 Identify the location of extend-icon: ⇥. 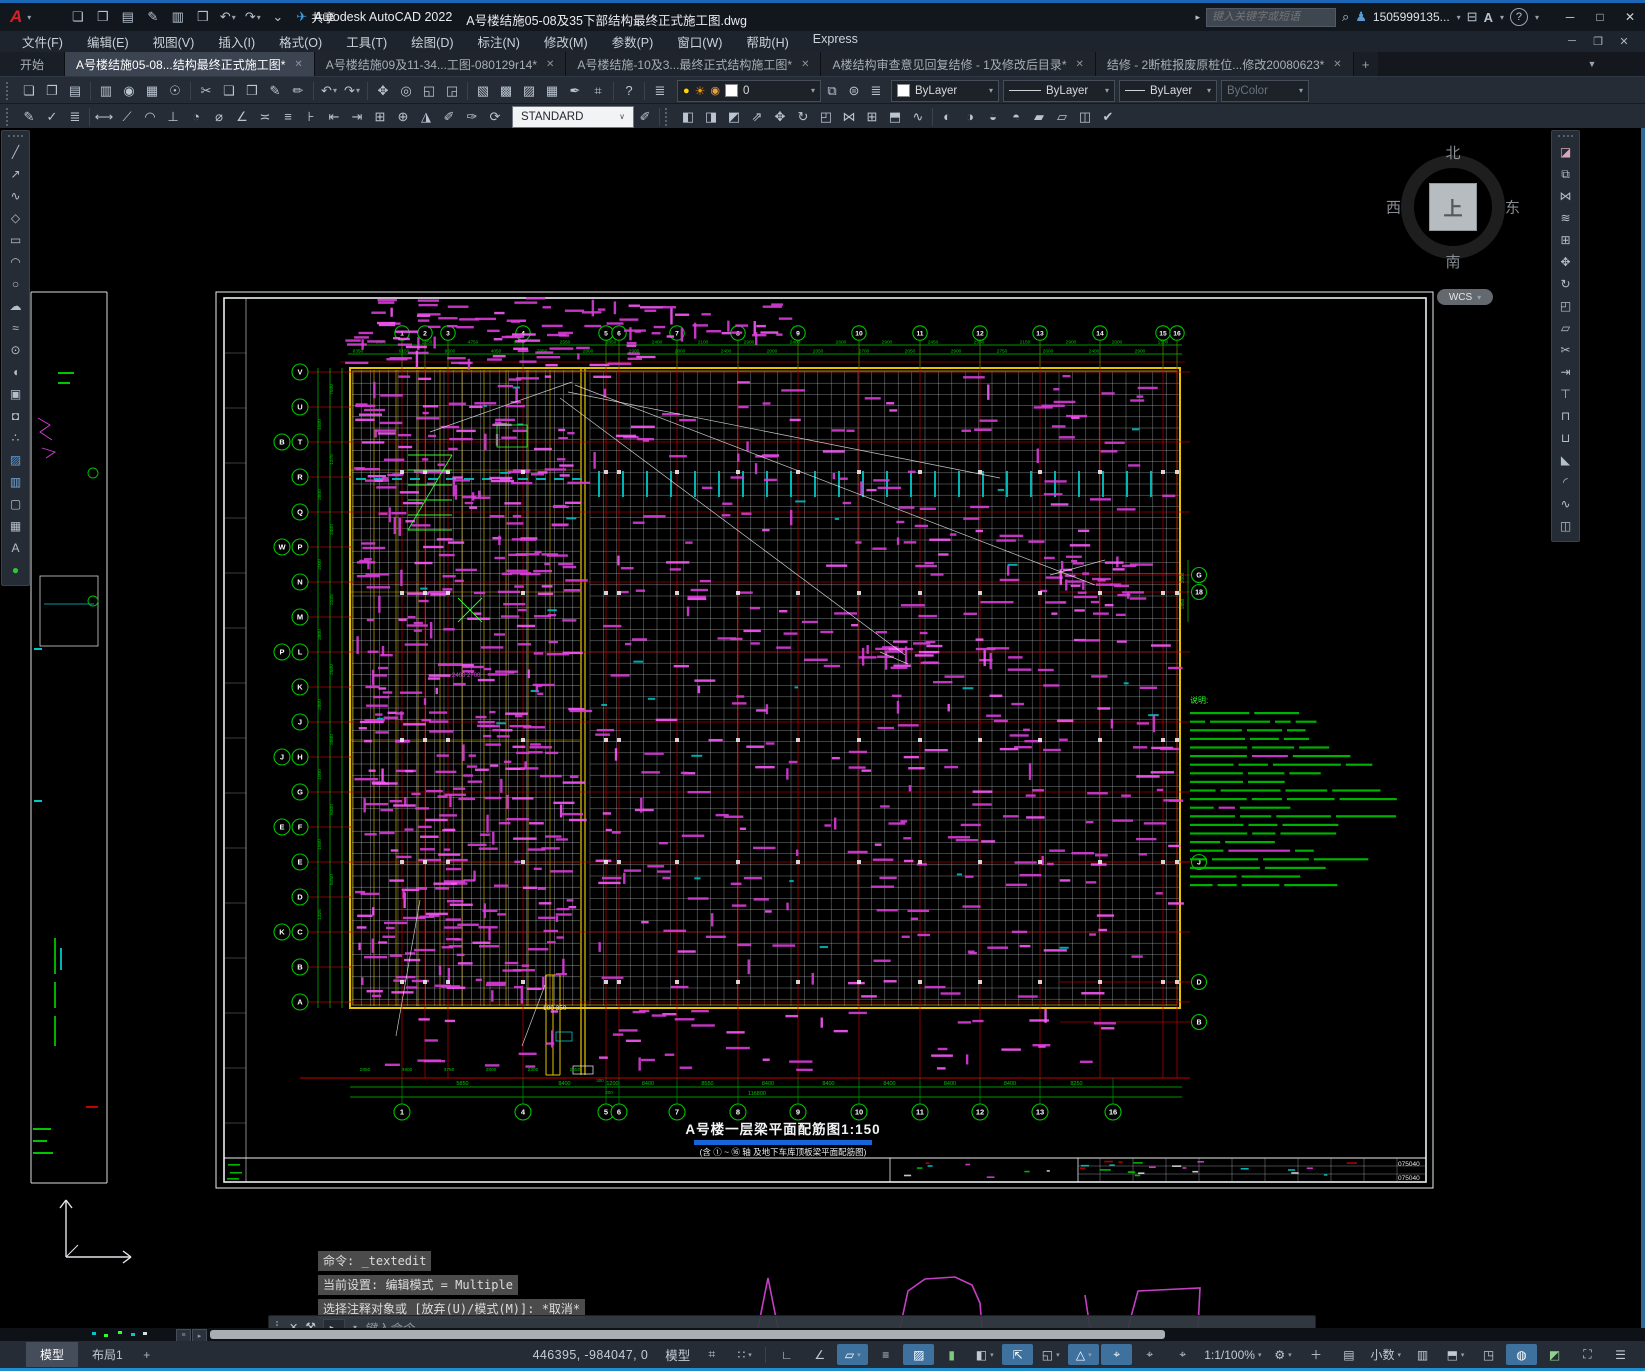
(1565, 372).